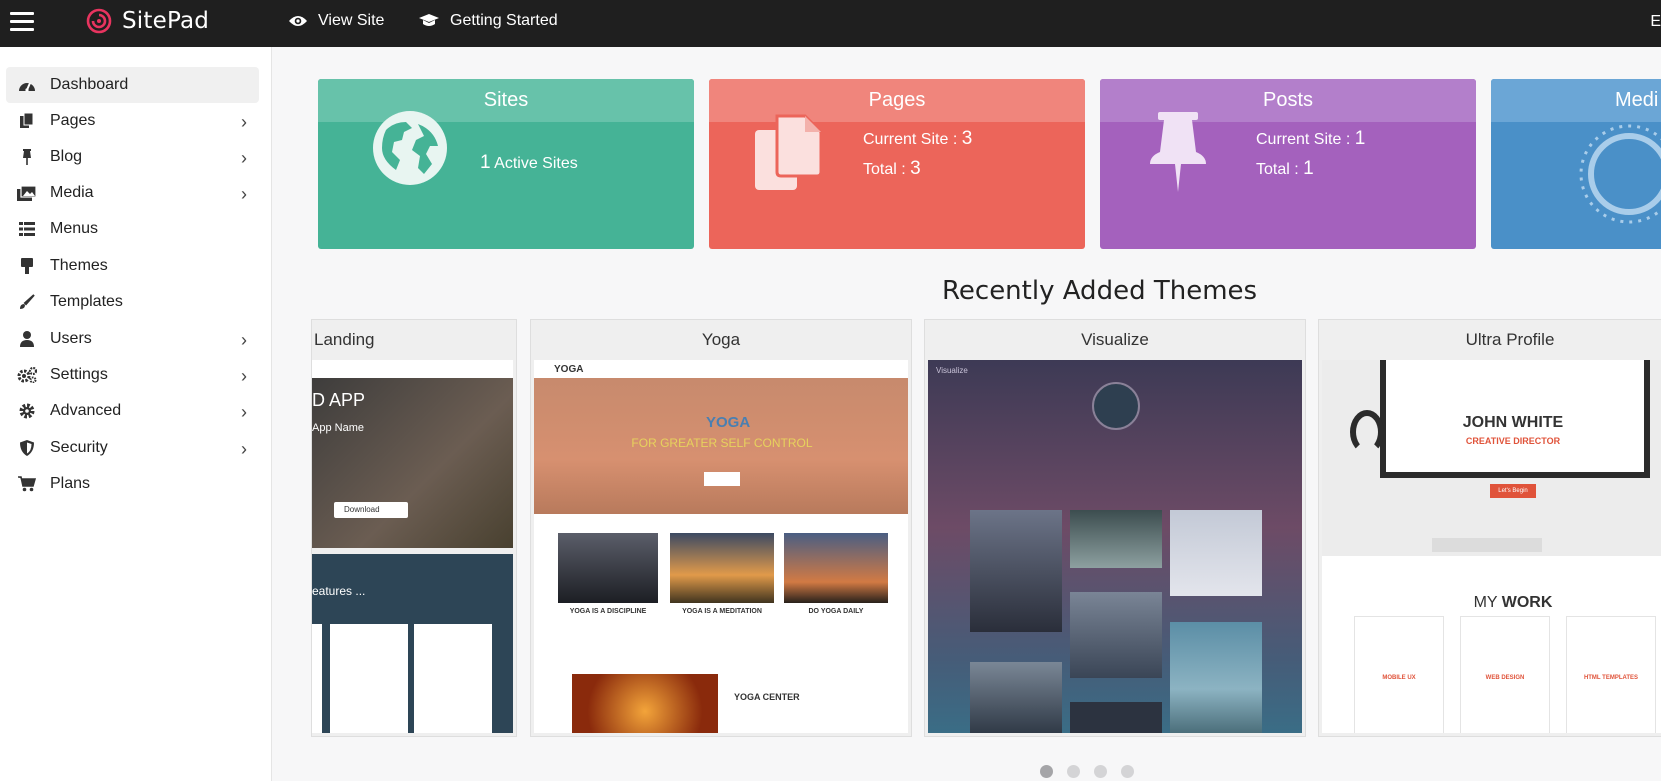  Describe the element at coordinates (529, 163) in the screenshot. I see `active-sites-text: 1 Active Sites` at that location.